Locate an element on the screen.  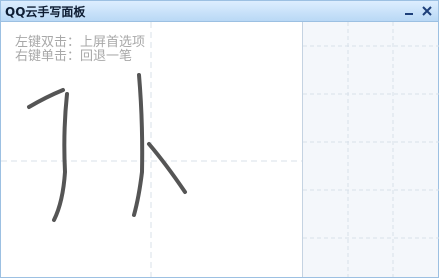
close-icon is located at coordinates (427, 11).